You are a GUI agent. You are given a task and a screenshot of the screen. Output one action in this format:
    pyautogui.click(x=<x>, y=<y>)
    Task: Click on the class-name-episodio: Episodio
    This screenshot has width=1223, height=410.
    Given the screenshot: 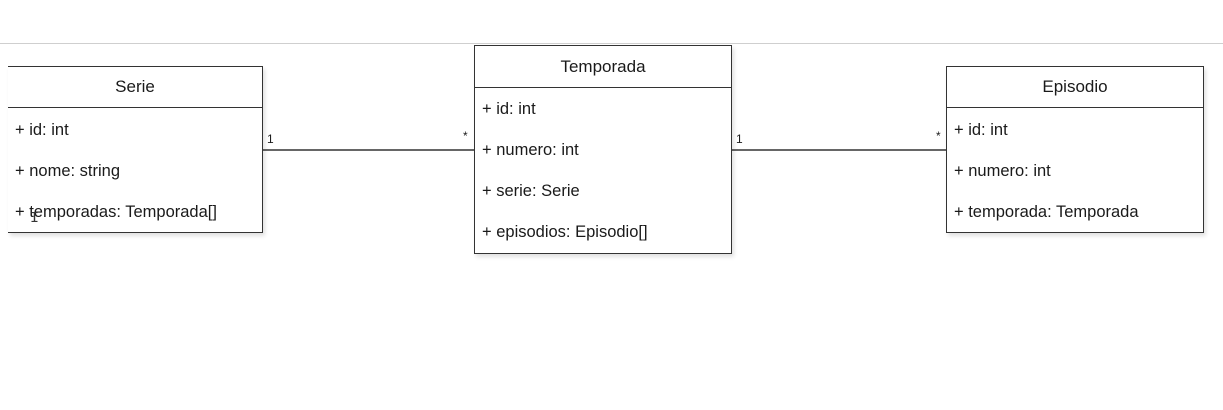 What is the action you would take?
    pyautogui.click(x=1075, y=87)
    